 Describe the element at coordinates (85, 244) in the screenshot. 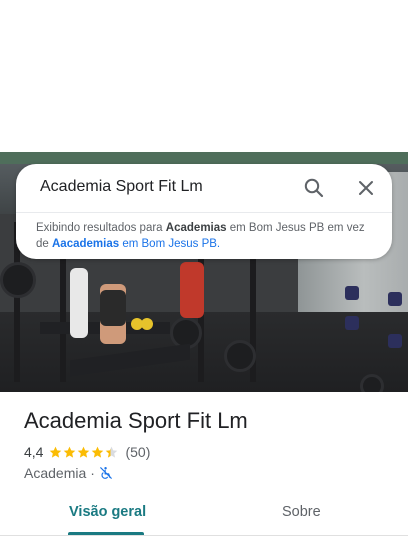

I see `notice-original-term: Aacademias` at that location.